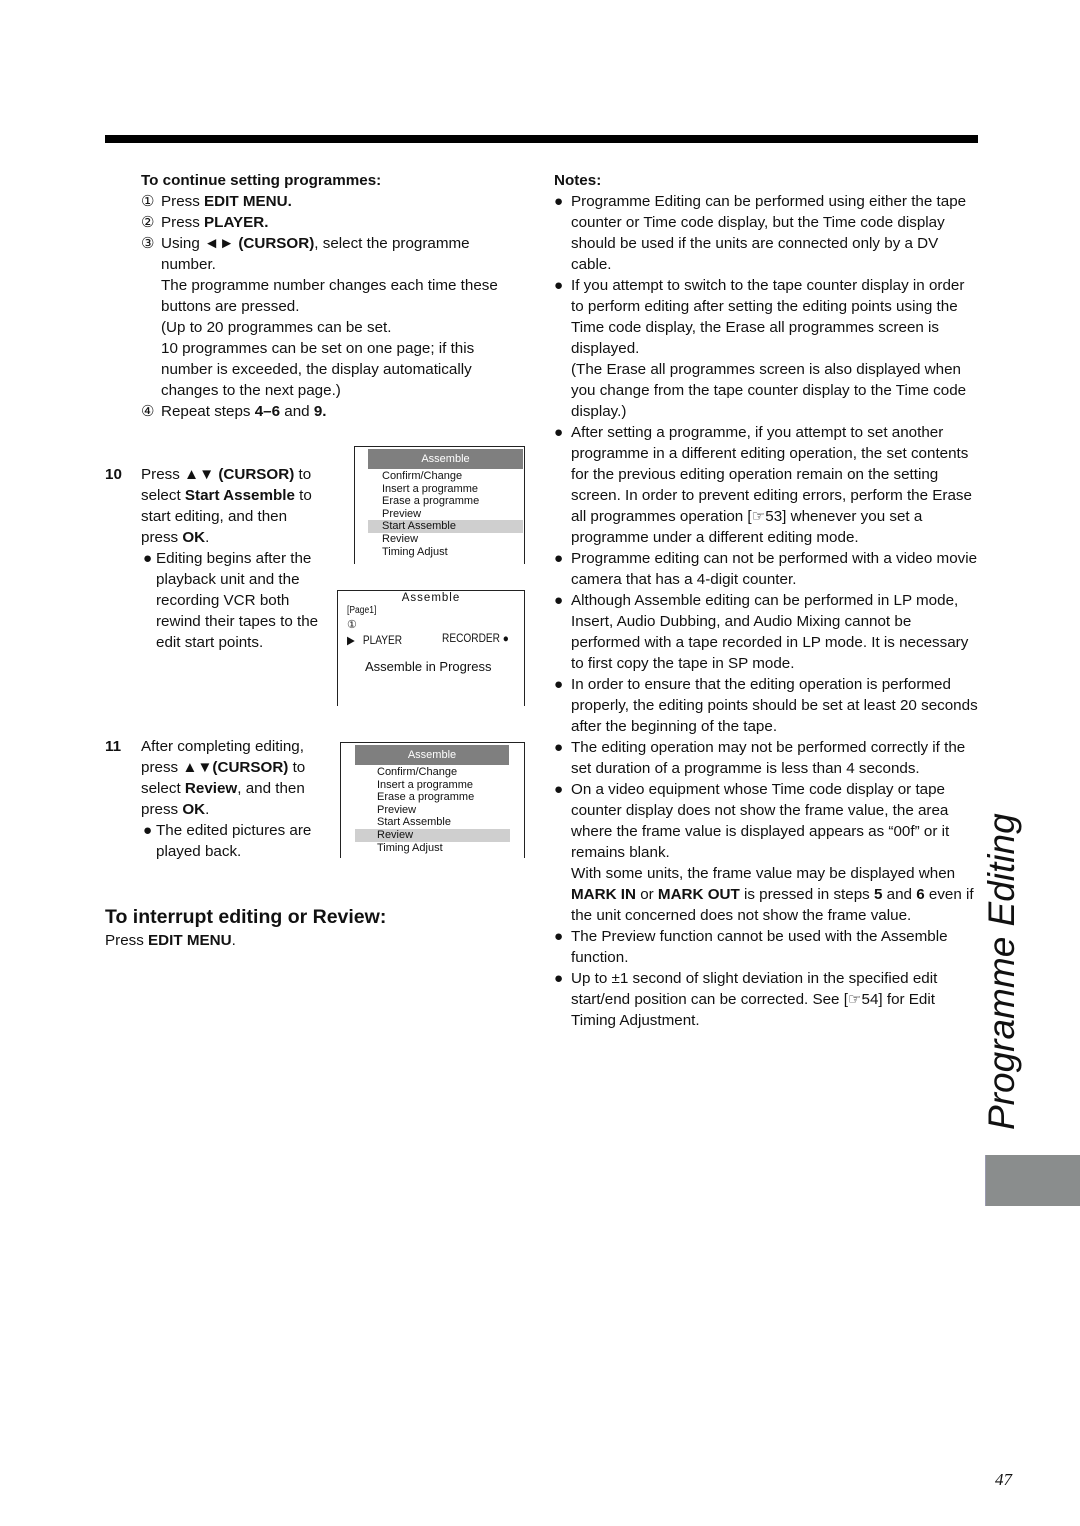 This screenshot has height=1526, width=1080. What do you see at coordinates (148, 411) in the screenshot?
I see `step-marker: ④` at bounding box center [148, 411].